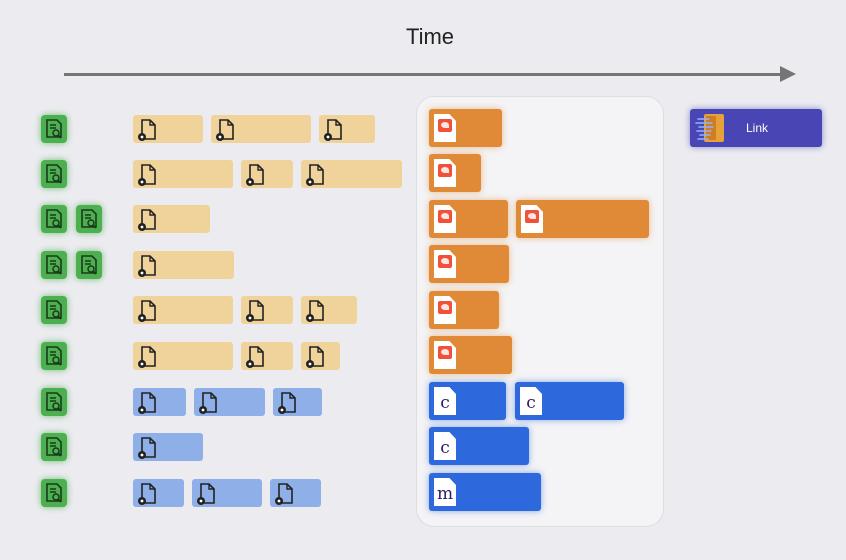 Image resolution: width=846 pixels, height=560 pixels. I want to click on file-letter: m, so click(445, 494).